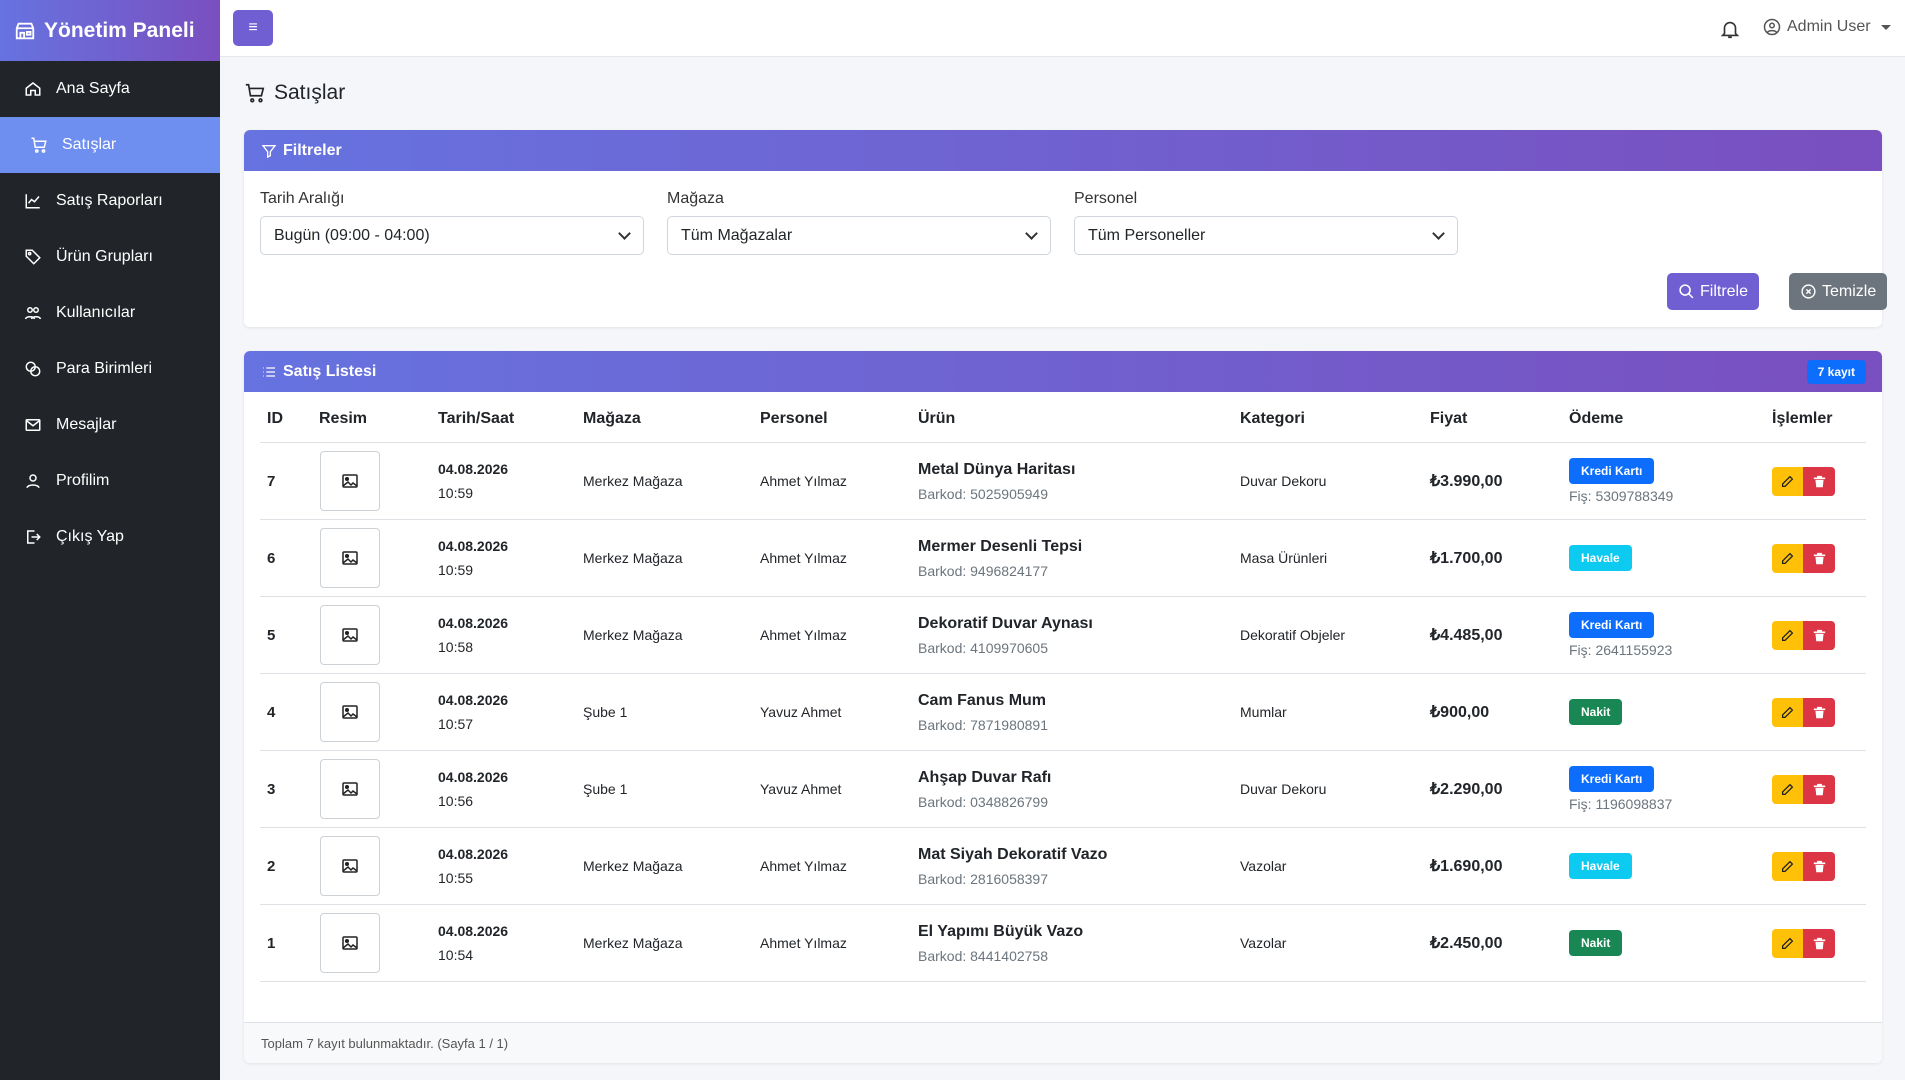  Describe the element at coordinates (1730, 29) in the screenshot. I see `bell-icon` at that location.